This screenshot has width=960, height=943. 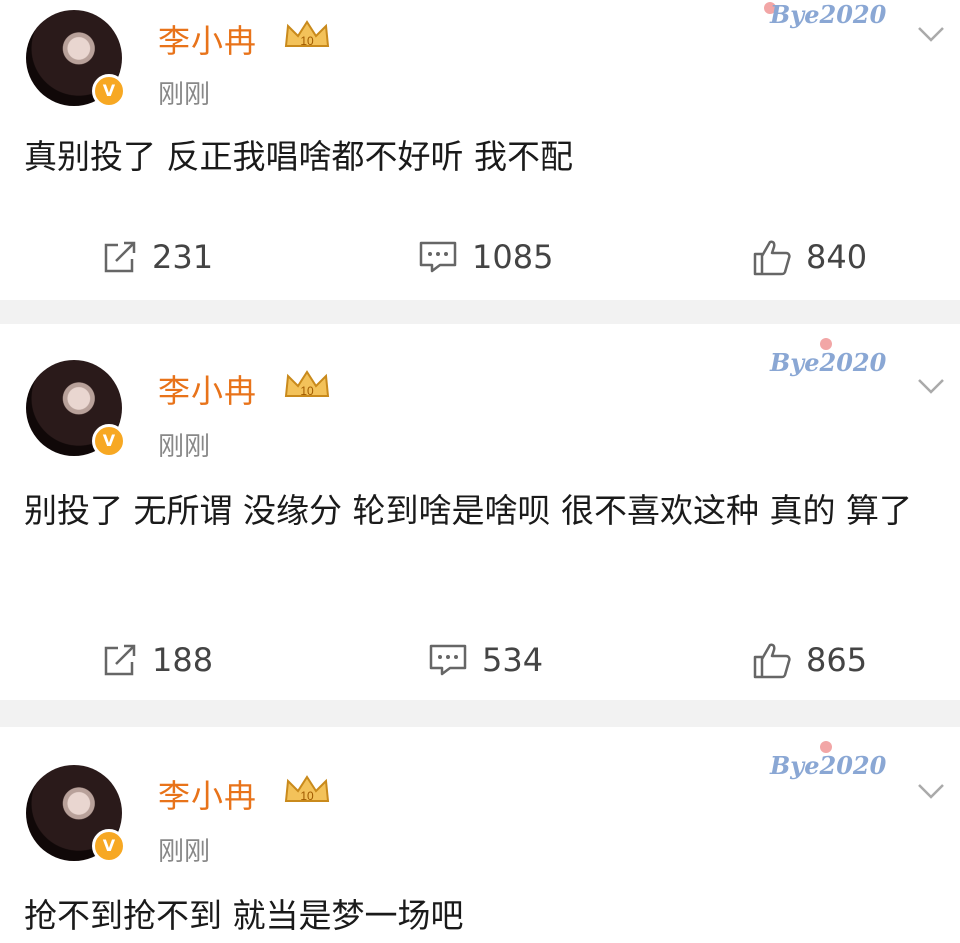 What do you see at coordinates (183, 257) in the screenshot?
I see `repost-count: 231` at bounding box center [183, 257].